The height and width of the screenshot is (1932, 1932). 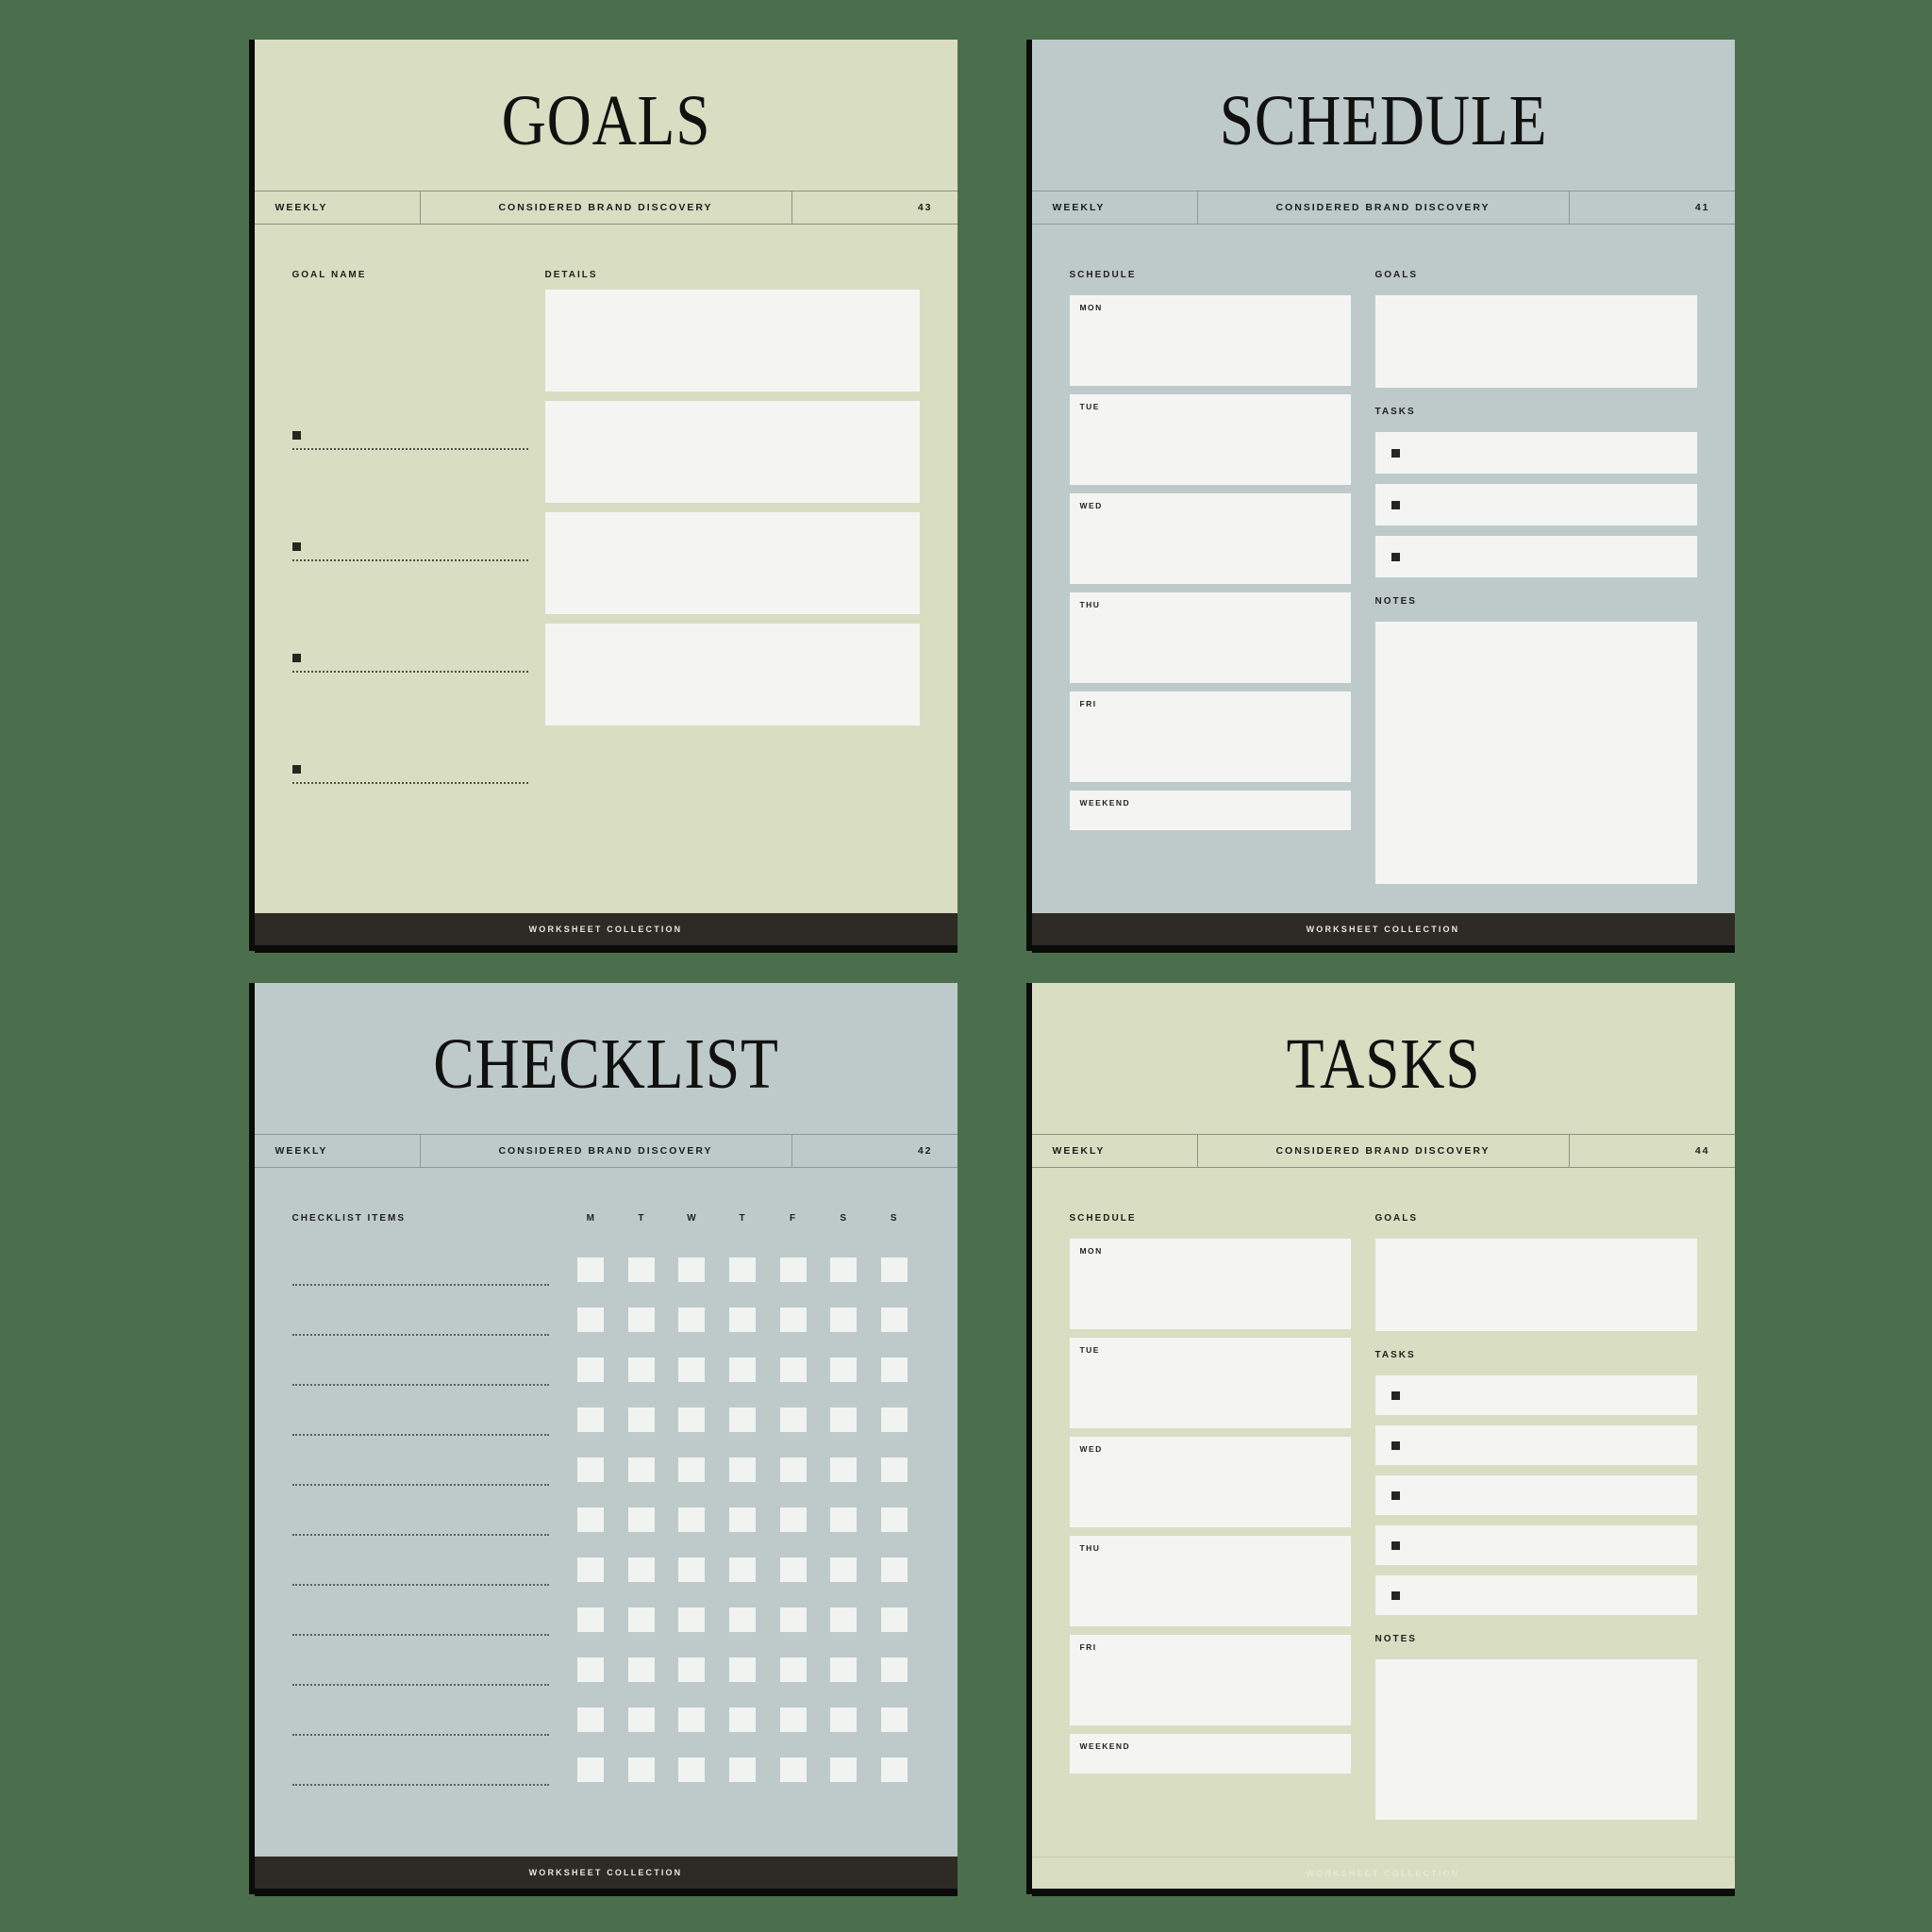 I want to click on day-box-thu: THU, so click(x=1210, y=1581).